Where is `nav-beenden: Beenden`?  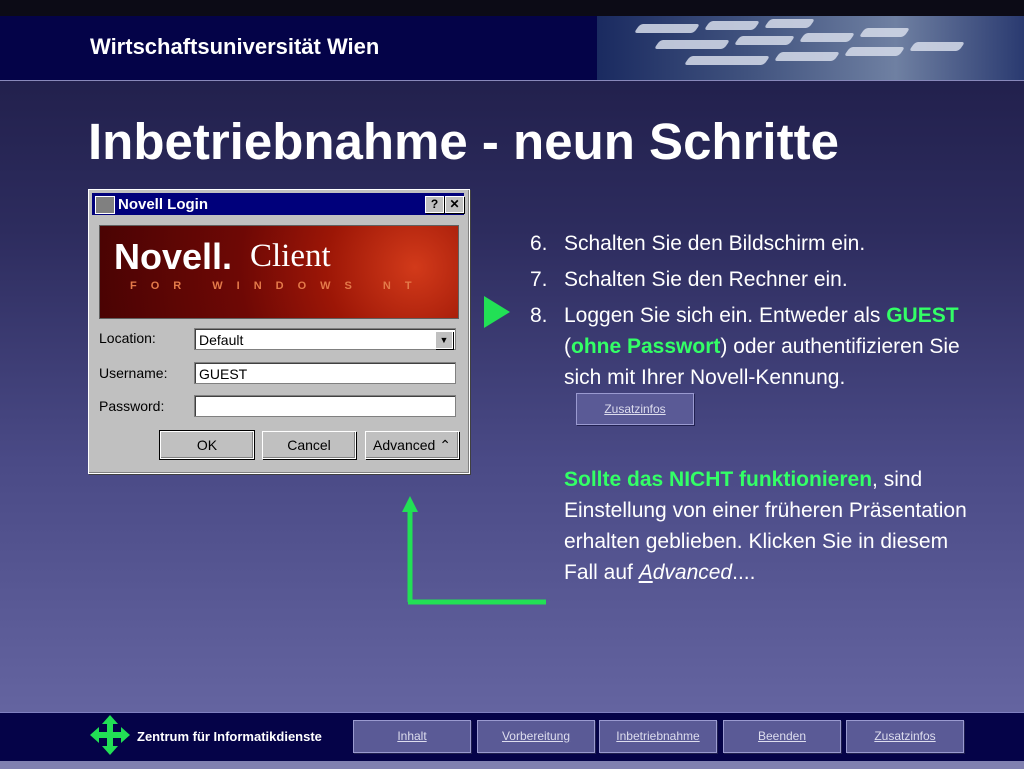
nav-beenden: Beenden is located at coordinates (782, 736).